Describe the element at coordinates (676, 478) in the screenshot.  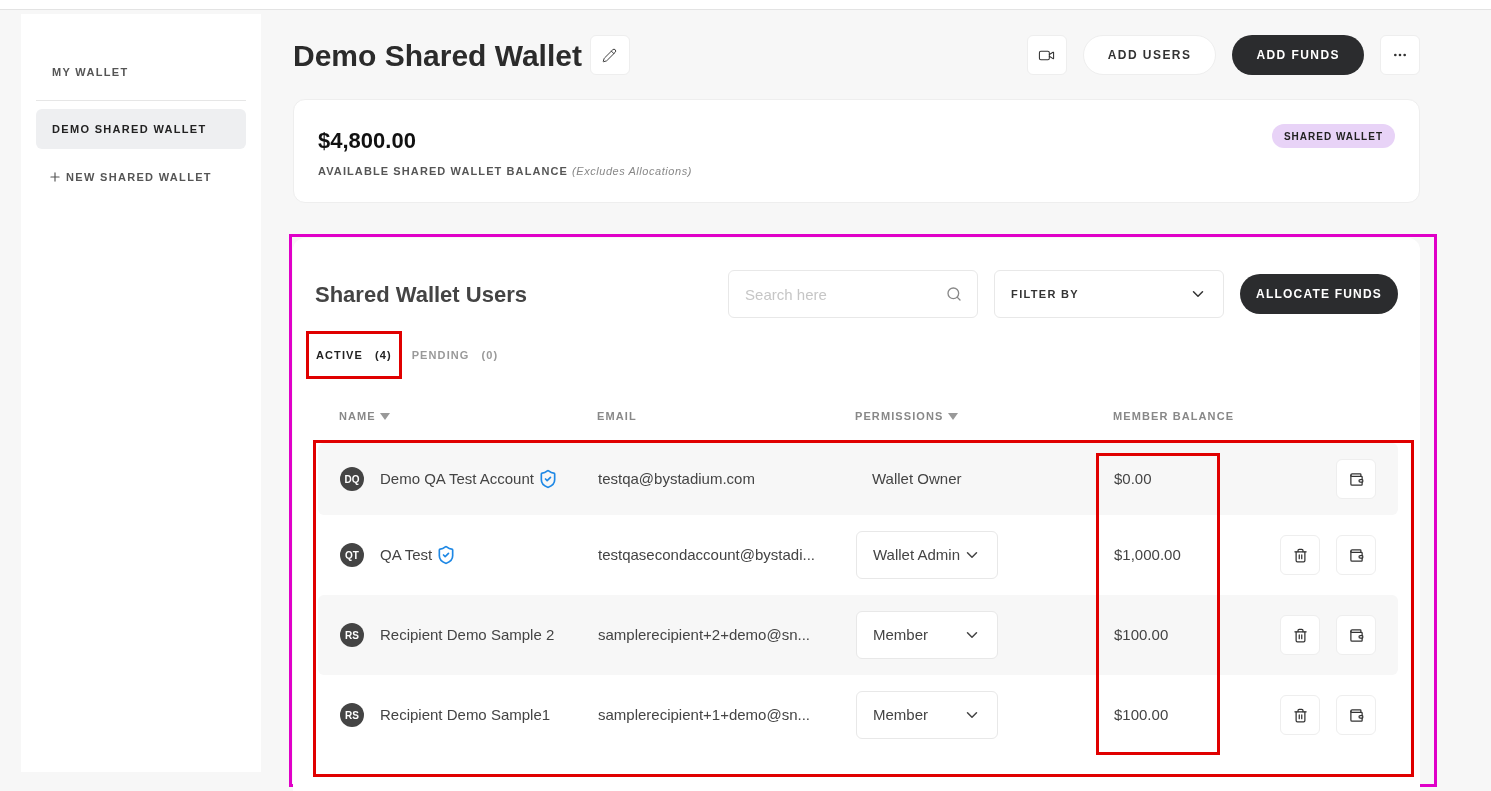
I see `user-email: testqa@bystadium.com` at that location.